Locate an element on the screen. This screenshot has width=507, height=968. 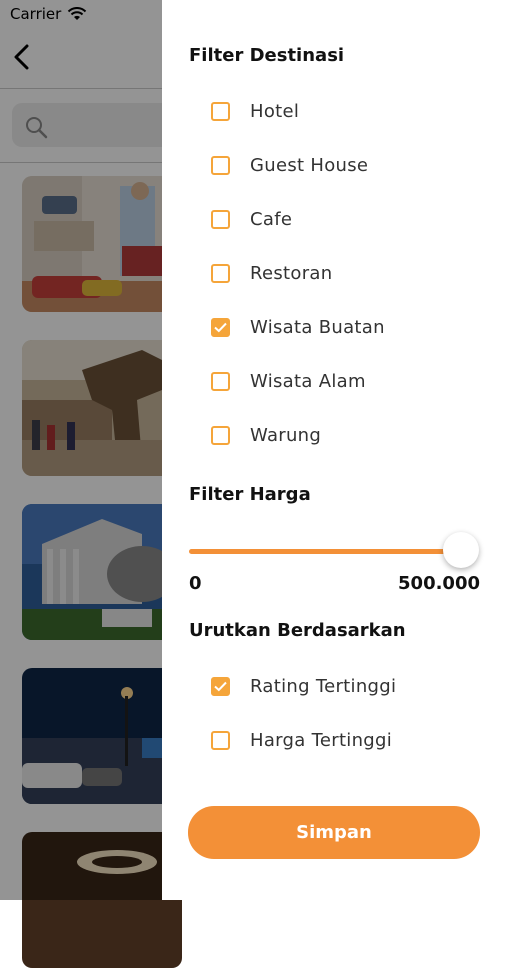
checkbox-wisata-alam is located at coordinates (220, 381).